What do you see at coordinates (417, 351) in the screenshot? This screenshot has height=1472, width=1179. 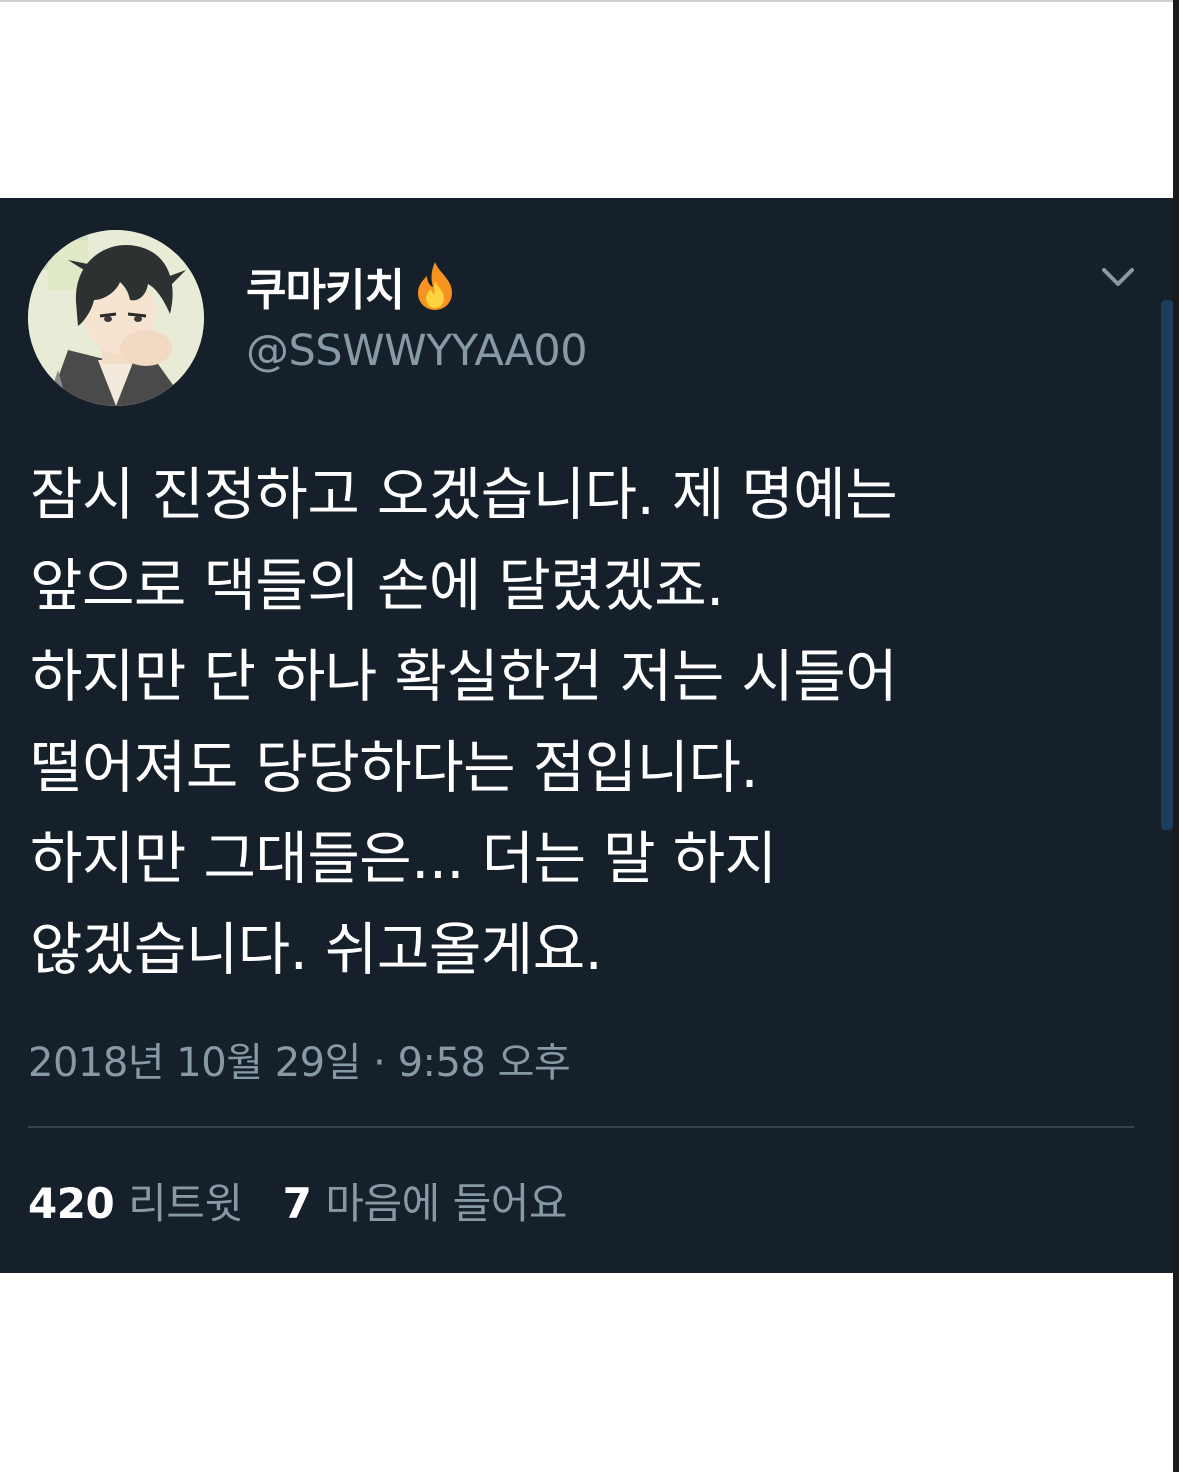 I see `user-handle: @SSWWYYAA00` at bounding box center [417, 351].